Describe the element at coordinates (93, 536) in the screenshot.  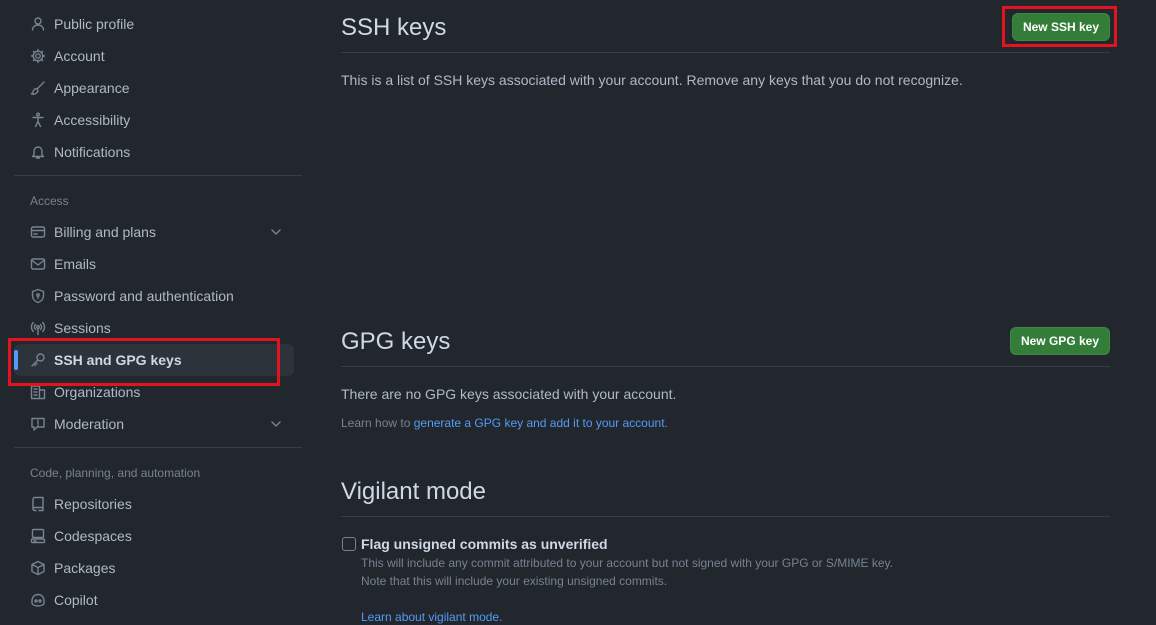
I see `sidebar-item-label: Codespaces` at that location.